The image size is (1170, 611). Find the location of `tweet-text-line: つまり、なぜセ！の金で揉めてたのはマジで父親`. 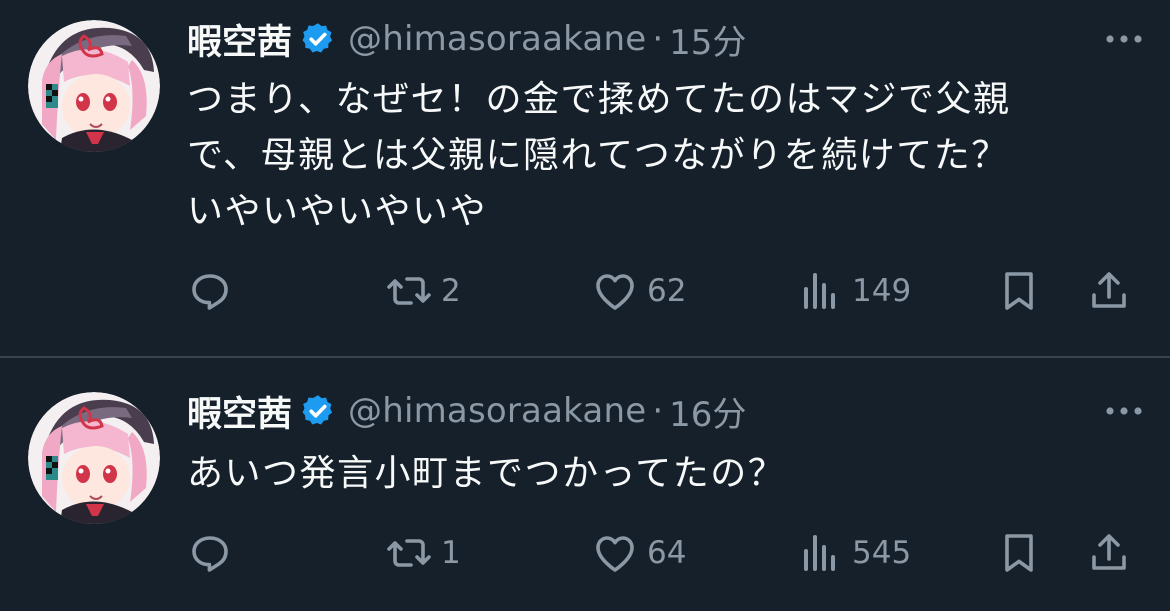

tweet-text-line: つまり、なぜセ！の金で揉めてたのはマジで父親 is located at coordinates (599, 99).